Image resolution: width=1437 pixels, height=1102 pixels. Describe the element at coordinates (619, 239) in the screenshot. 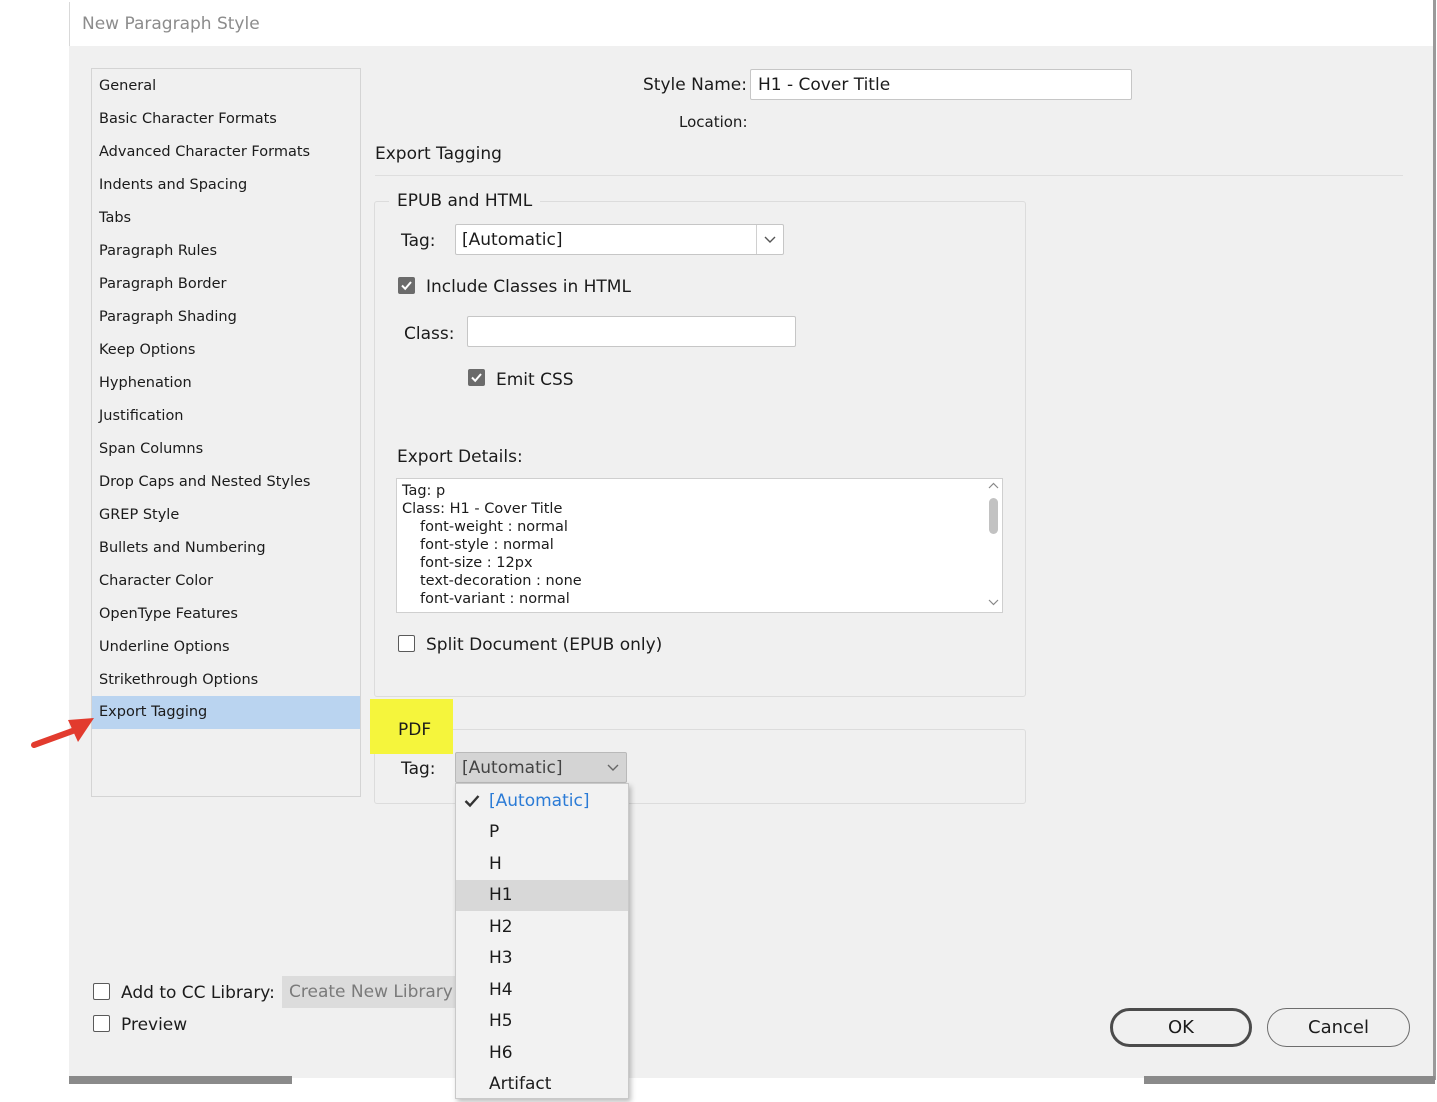

I see `epub-tag-select: [Automatic]` at that location.